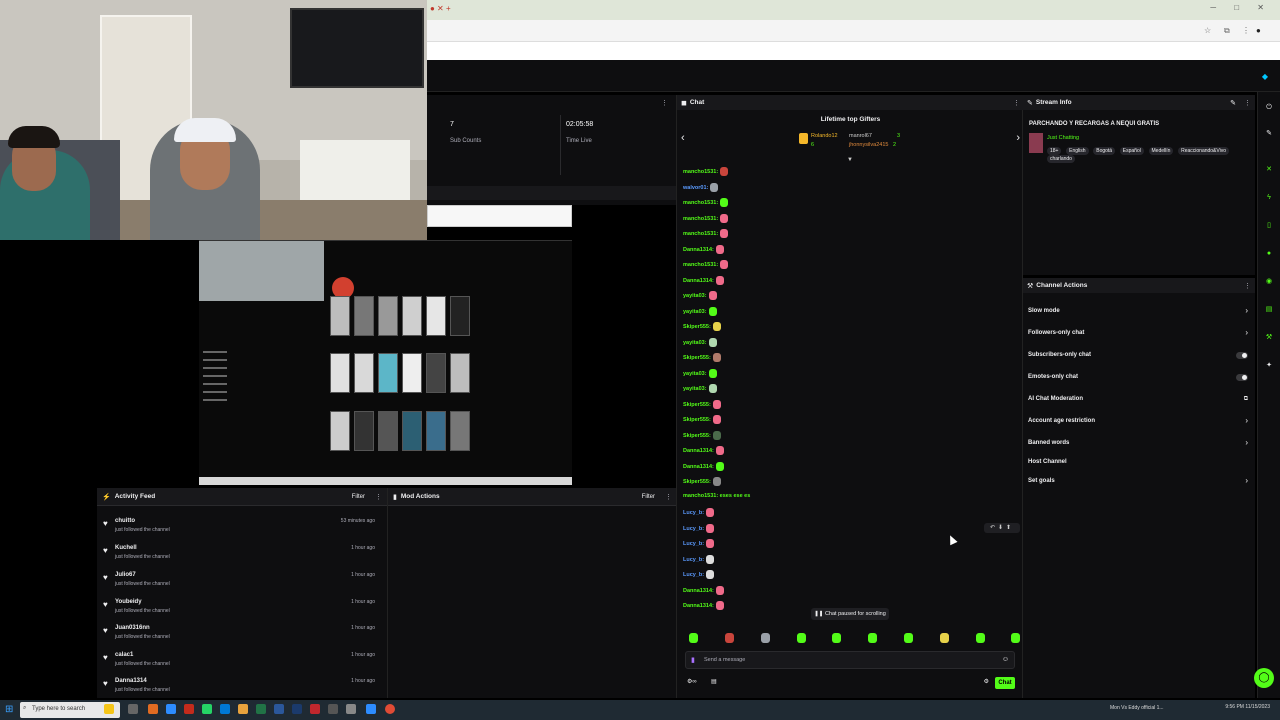  What do you see at coordinates (1269, 338) in the screenshot?
I see `wrench-icon: ⚒` at bounding box center [1269, 338].